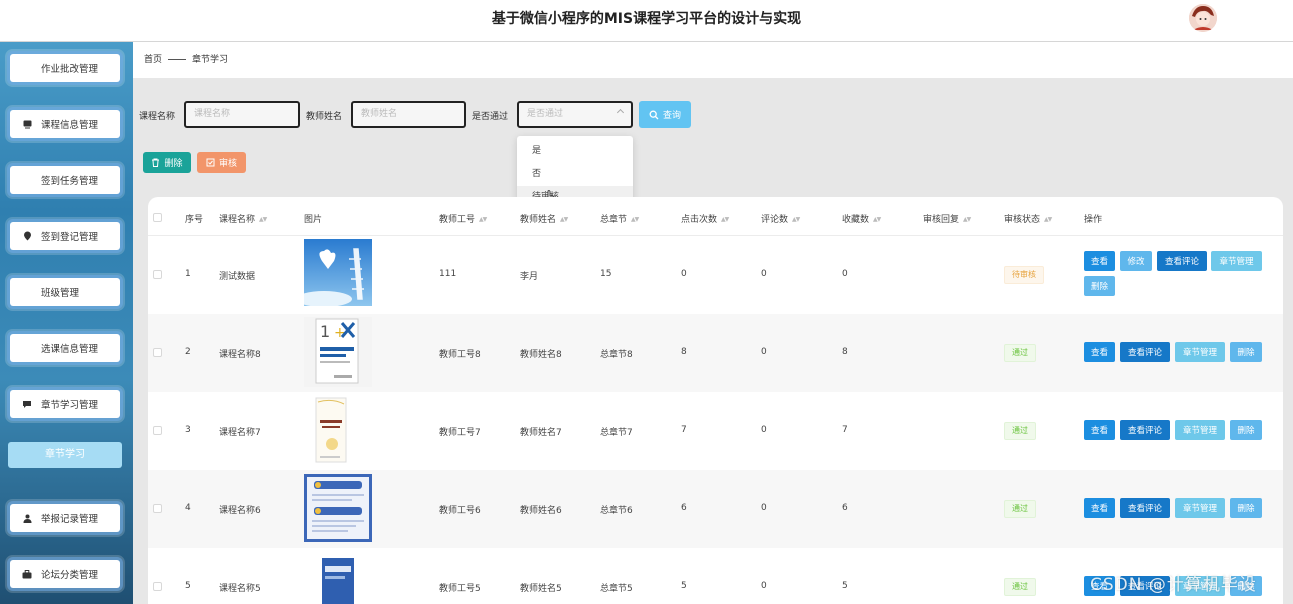 This screenshot has width=1293, height=604. I want to click on user-avatar, so click(1203, 18).